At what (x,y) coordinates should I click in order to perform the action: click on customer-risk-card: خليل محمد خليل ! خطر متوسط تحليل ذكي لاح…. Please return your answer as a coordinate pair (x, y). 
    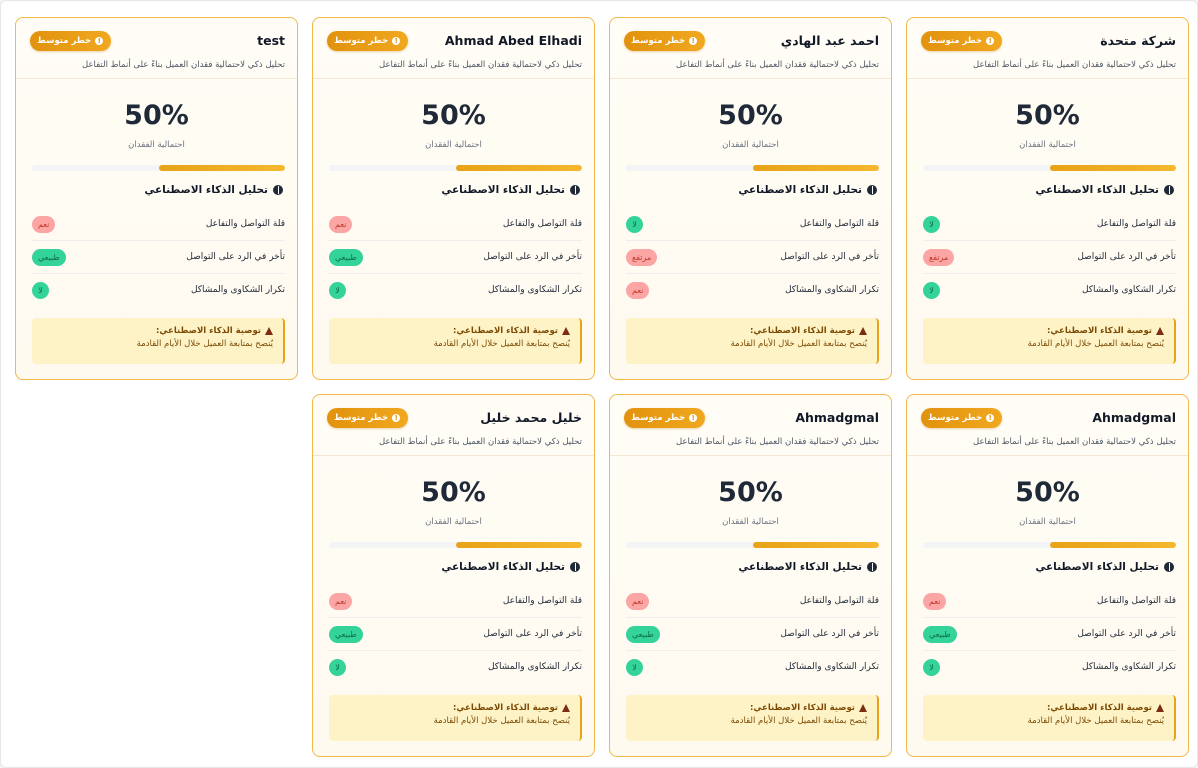
    Looking at the image, I should click on (453, 575).